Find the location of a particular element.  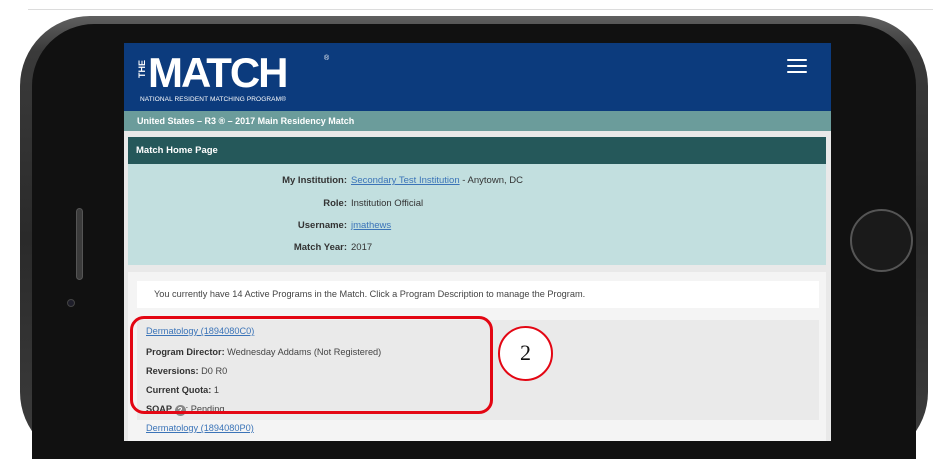

match-year-value: 2017 is located at coordinates (362, 247).